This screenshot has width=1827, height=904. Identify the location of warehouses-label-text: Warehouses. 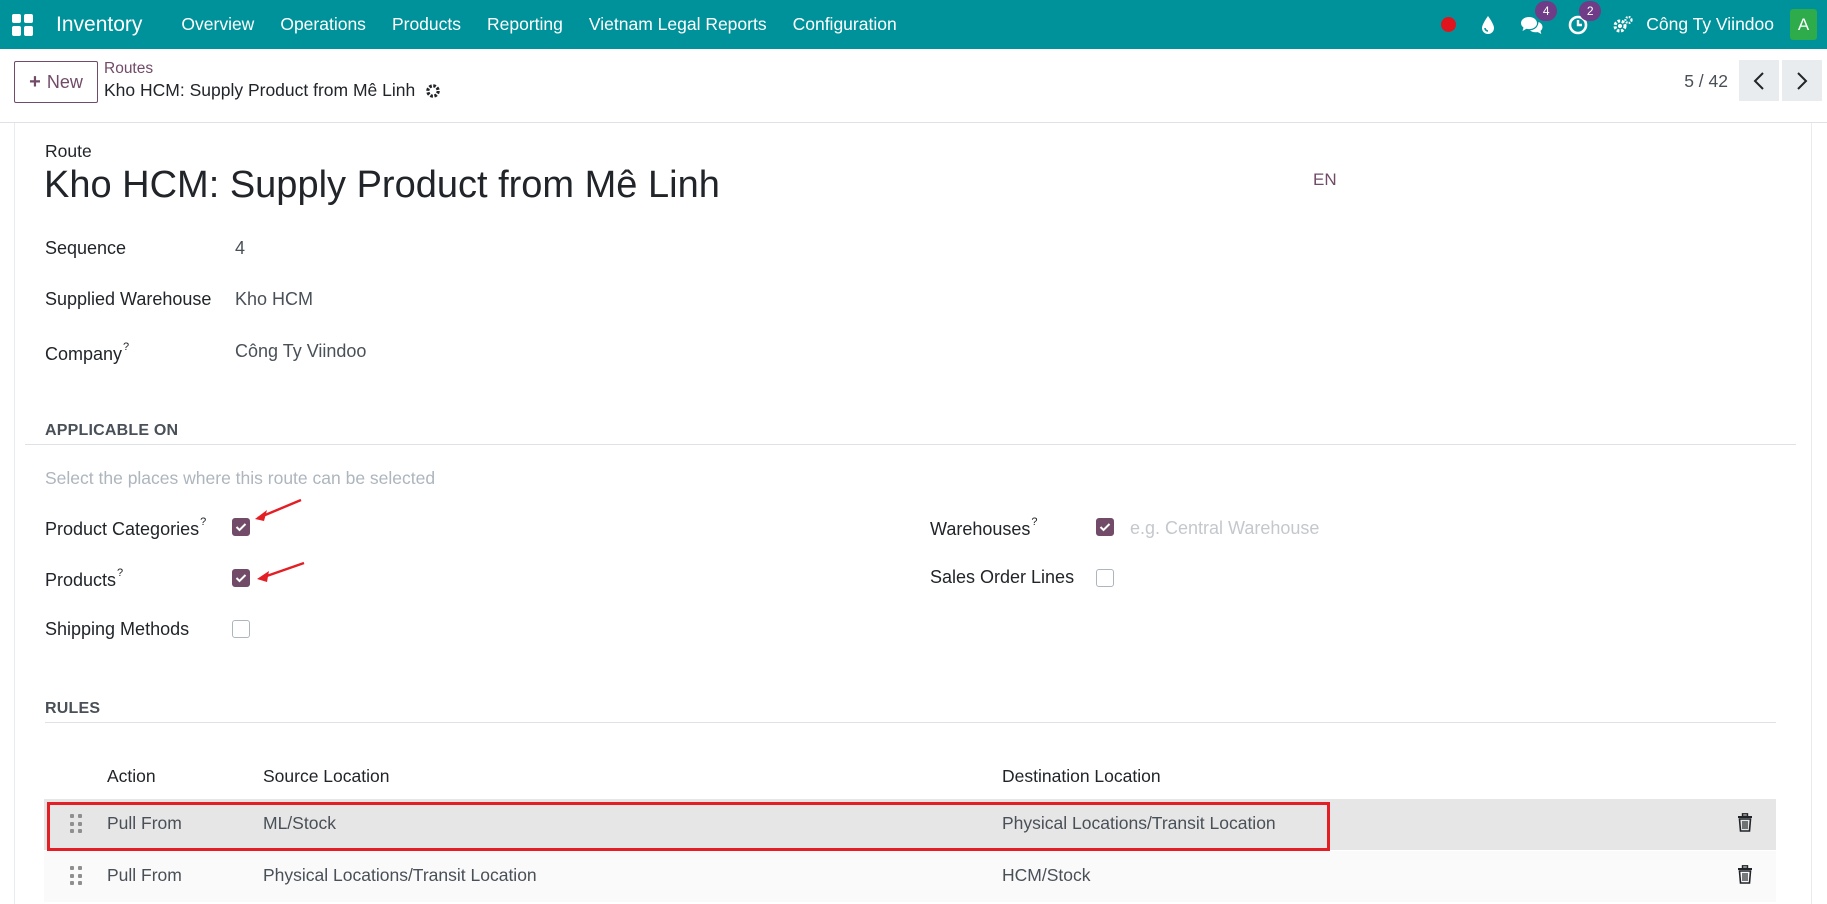
(980, 529).